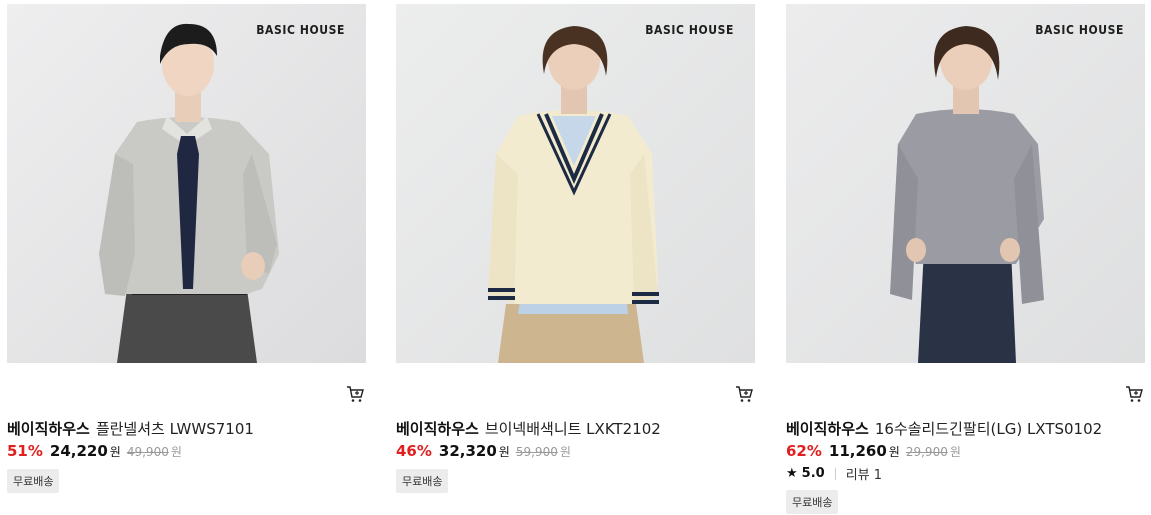 This screenshot has width=1151, height=515. I want to click on product-name: 플란넬셔츠 LWWS7101, so click(174, 429).